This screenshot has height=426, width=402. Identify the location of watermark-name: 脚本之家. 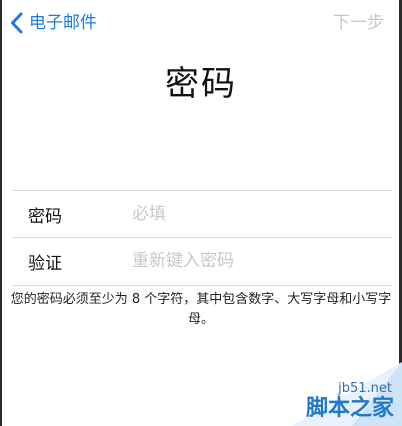
(349, 408).